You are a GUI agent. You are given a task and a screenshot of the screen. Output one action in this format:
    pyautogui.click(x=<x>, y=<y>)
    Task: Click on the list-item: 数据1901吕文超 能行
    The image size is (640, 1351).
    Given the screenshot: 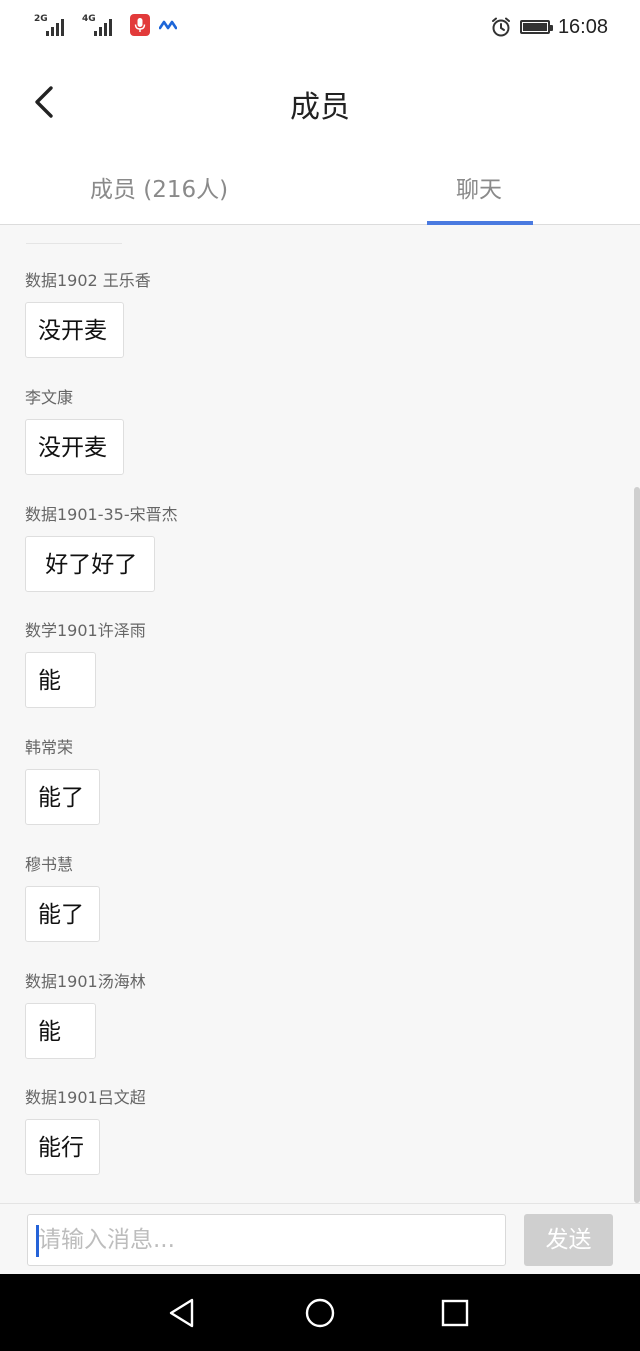 What is the action you would take?
    pyautogui.click(x=85, y=1132)
    